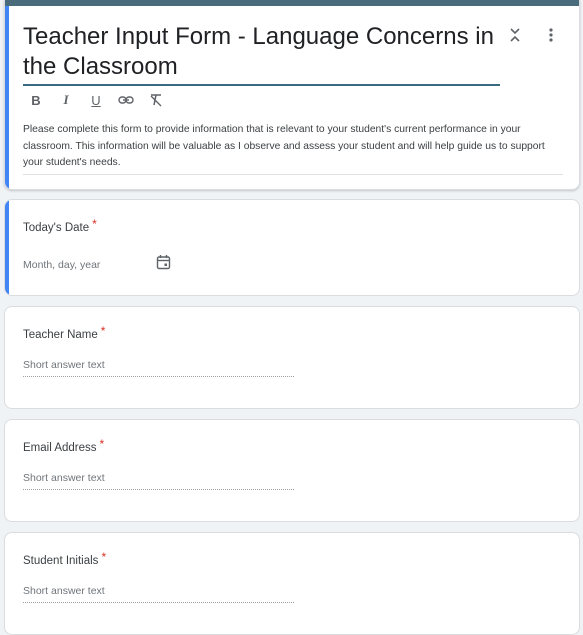 This screenshot has width=583, height=635. What do you see at coordinates (551, 35) in the screenshot?
I see `more-options-icon` at bounding box center [551, 35].